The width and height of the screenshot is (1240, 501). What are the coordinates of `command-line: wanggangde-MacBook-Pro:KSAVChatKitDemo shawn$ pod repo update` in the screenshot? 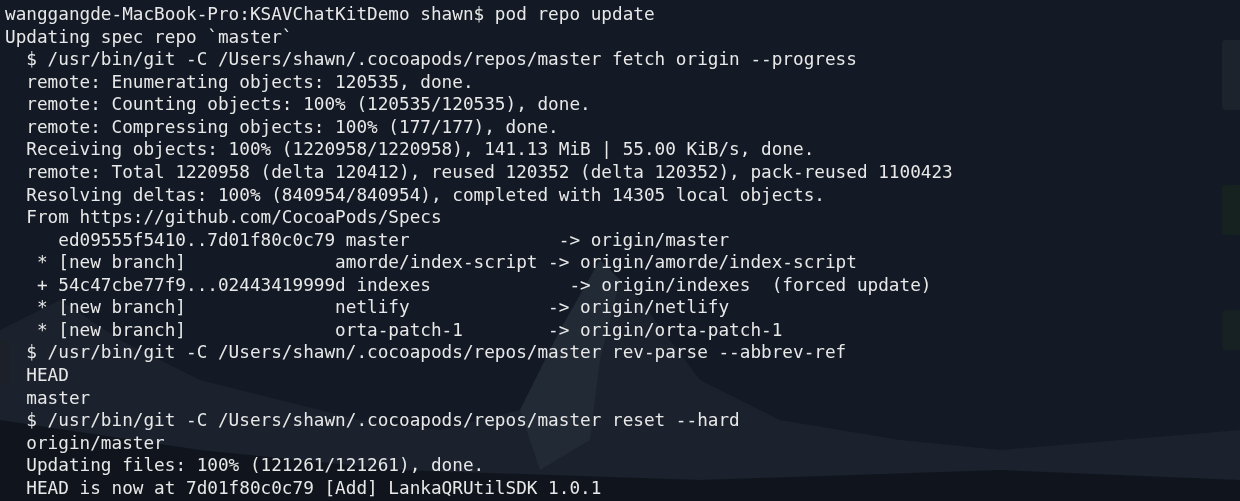 It's located at (330, 14).